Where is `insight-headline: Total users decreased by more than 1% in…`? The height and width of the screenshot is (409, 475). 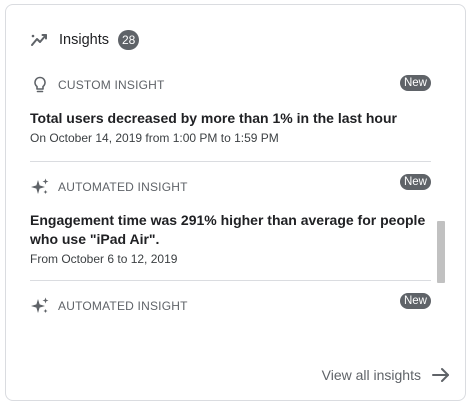 insight-headline: Total users decreased by more than 1% in… is located at coordinates (230, 118).